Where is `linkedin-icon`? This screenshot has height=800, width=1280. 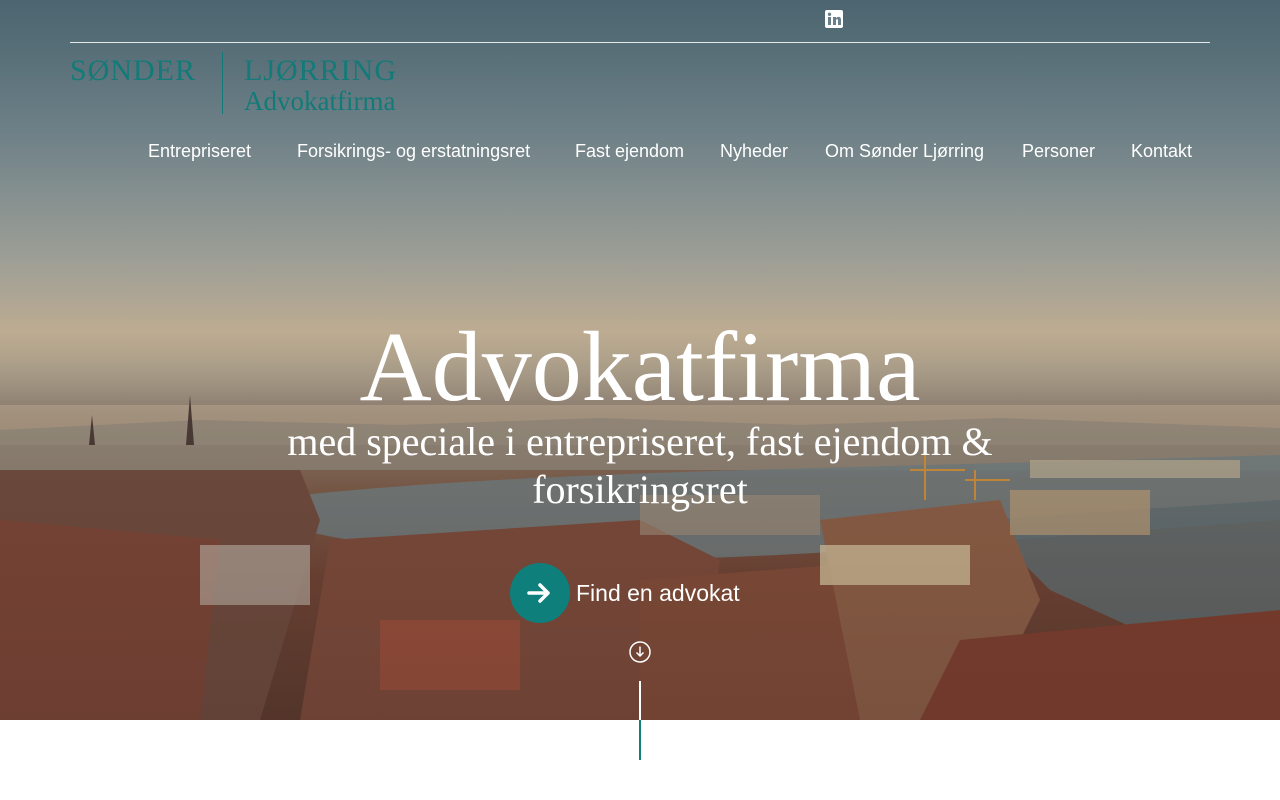
linkedin-icon is located at coordinates (834, 19).